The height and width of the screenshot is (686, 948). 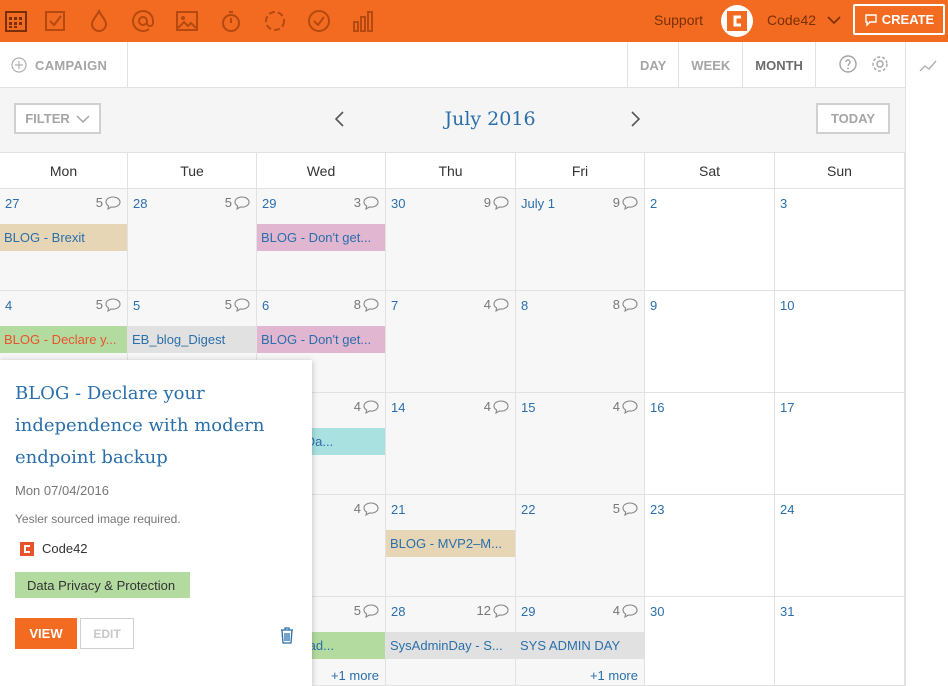 I want to click on previous-month-button, so click(x=339, y=119).